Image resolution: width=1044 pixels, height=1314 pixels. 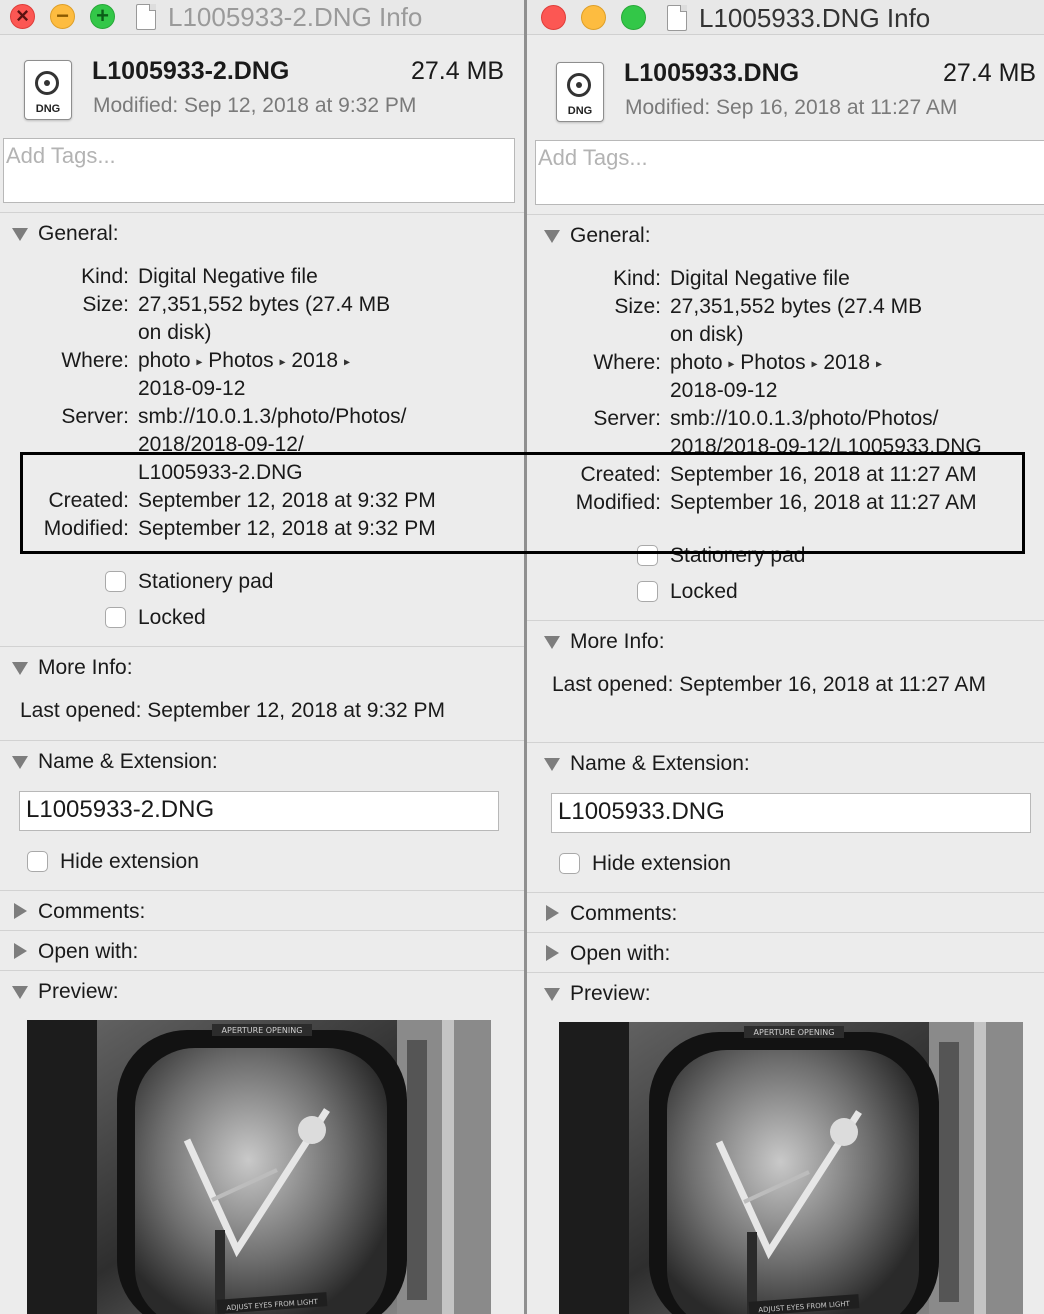 What do you see at coordinates (791, 107) in the screenshot?
I see `header-modified-date: Modified: Sep 16, 2018 at 11:27 AM` at bounding box center [791, 107].